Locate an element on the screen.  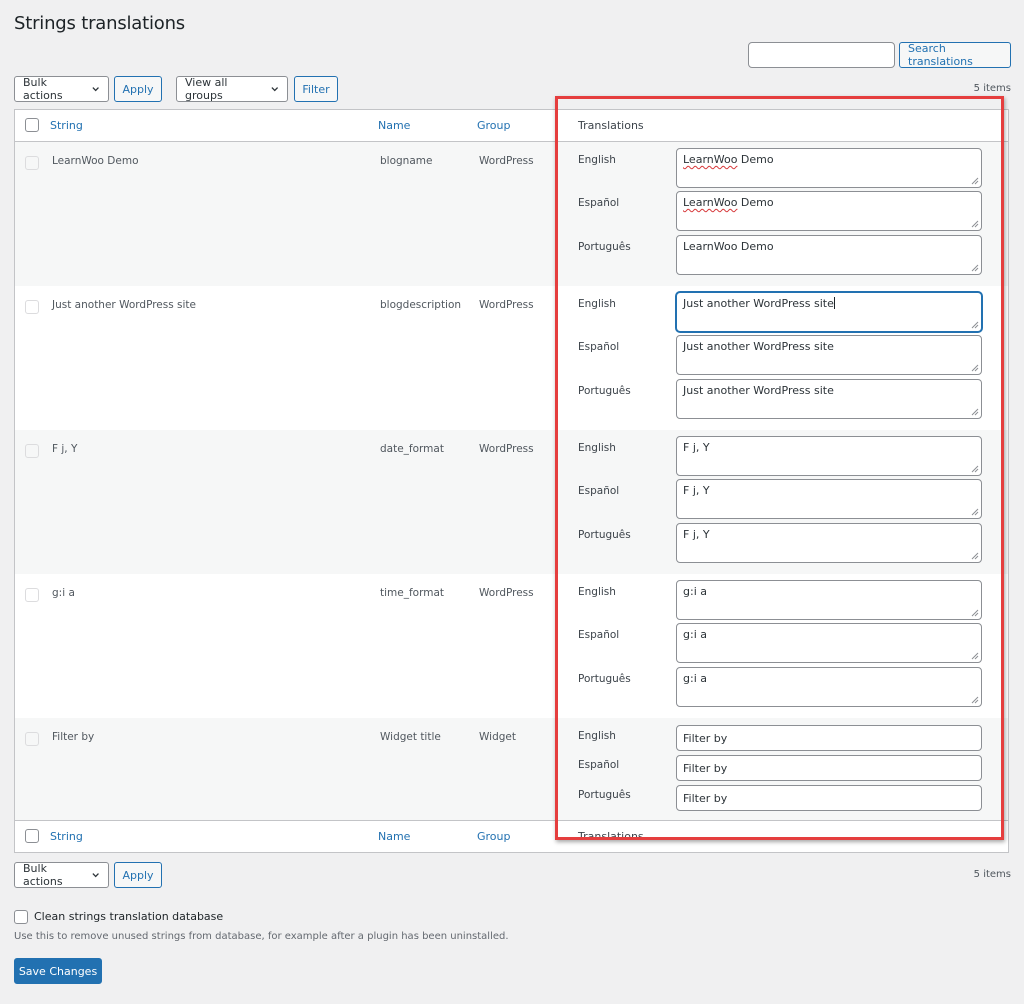
column-string-footer: String is located at coordinates (66, 836).